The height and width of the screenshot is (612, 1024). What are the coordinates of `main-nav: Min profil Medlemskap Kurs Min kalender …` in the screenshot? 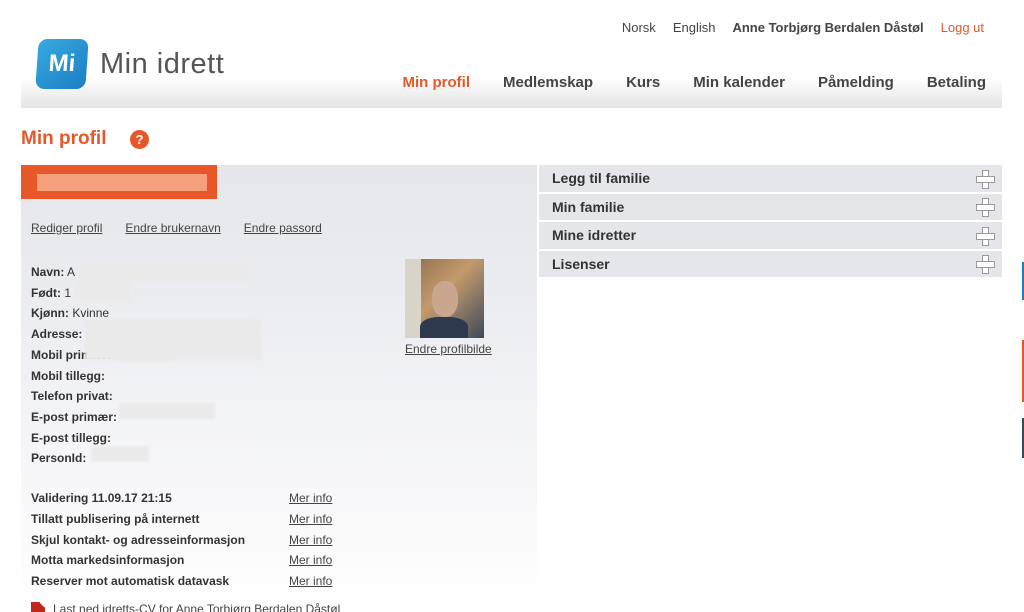 It's located at (694, 83).